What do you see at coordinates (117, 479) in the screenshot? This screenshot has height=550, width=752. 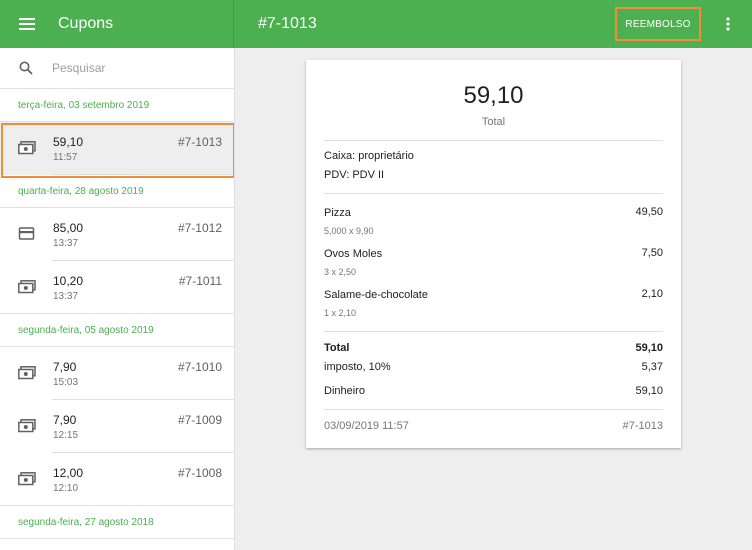 I see `receipt-item: 12,00 12:10 #7-1008` at bounding box center [117, 479].